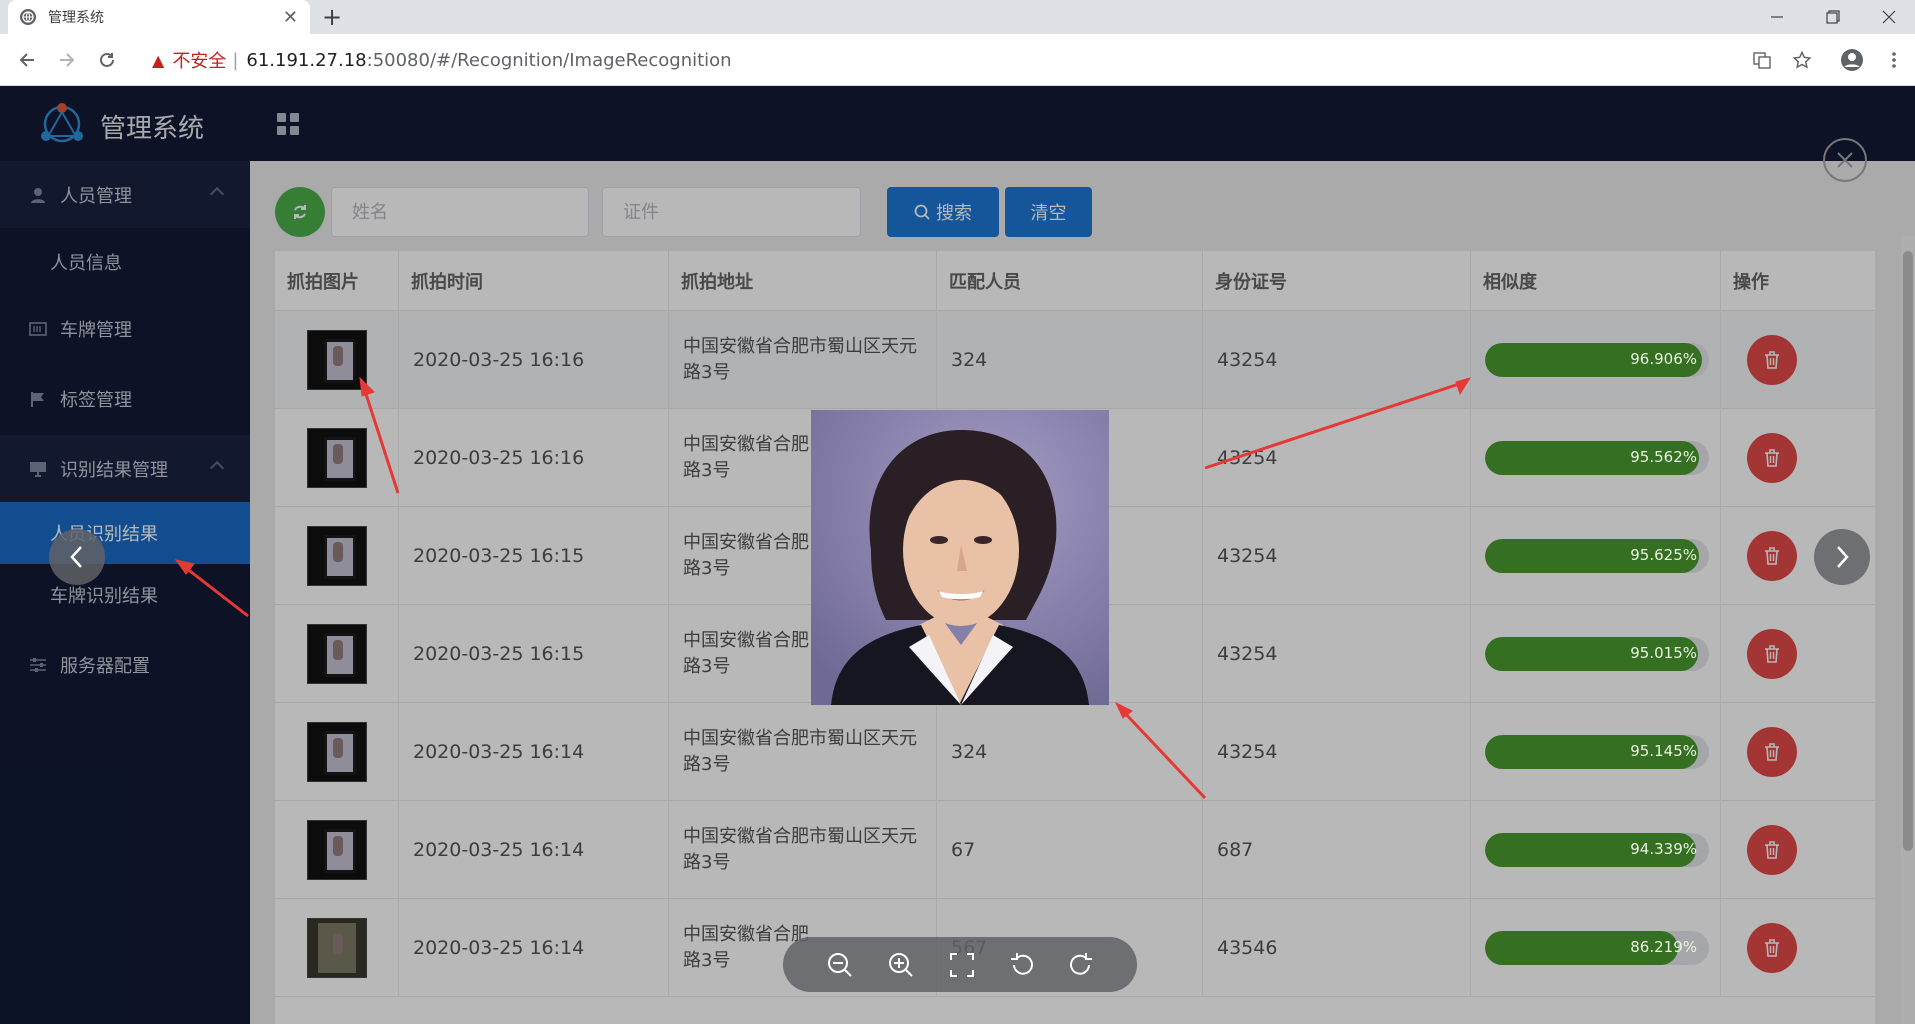  What do you see at coordinates (1833, 17) in the screenshot?
I see `restore-icon` at bounding box center [1833, 17].